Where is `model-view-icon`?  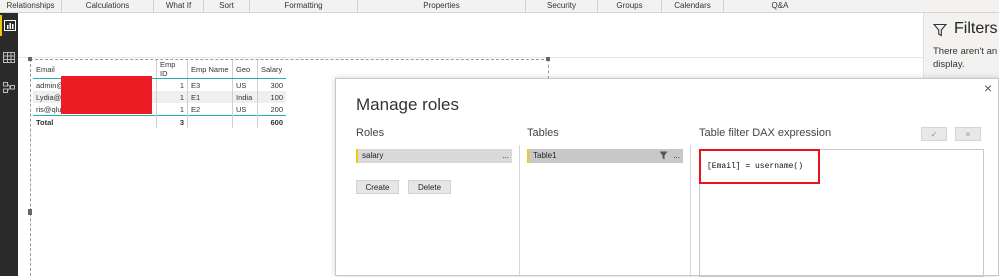
model-view-icon is located at coordinates (9, 87).